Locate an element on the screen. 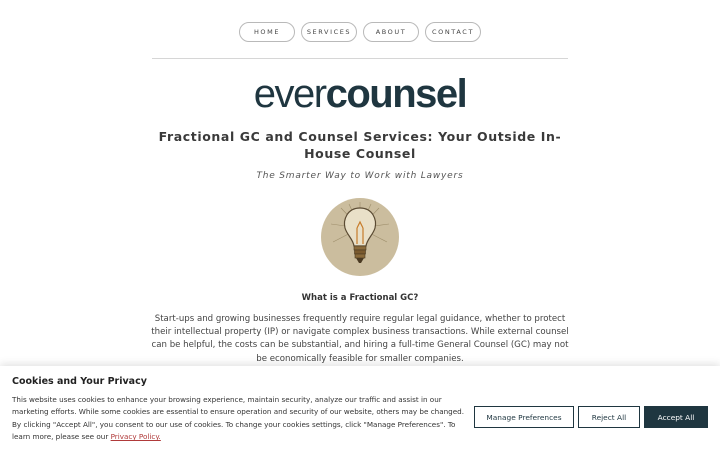 The image size is (720, 450). logo-text-bold: counsel is located at coordinates (396, 94).